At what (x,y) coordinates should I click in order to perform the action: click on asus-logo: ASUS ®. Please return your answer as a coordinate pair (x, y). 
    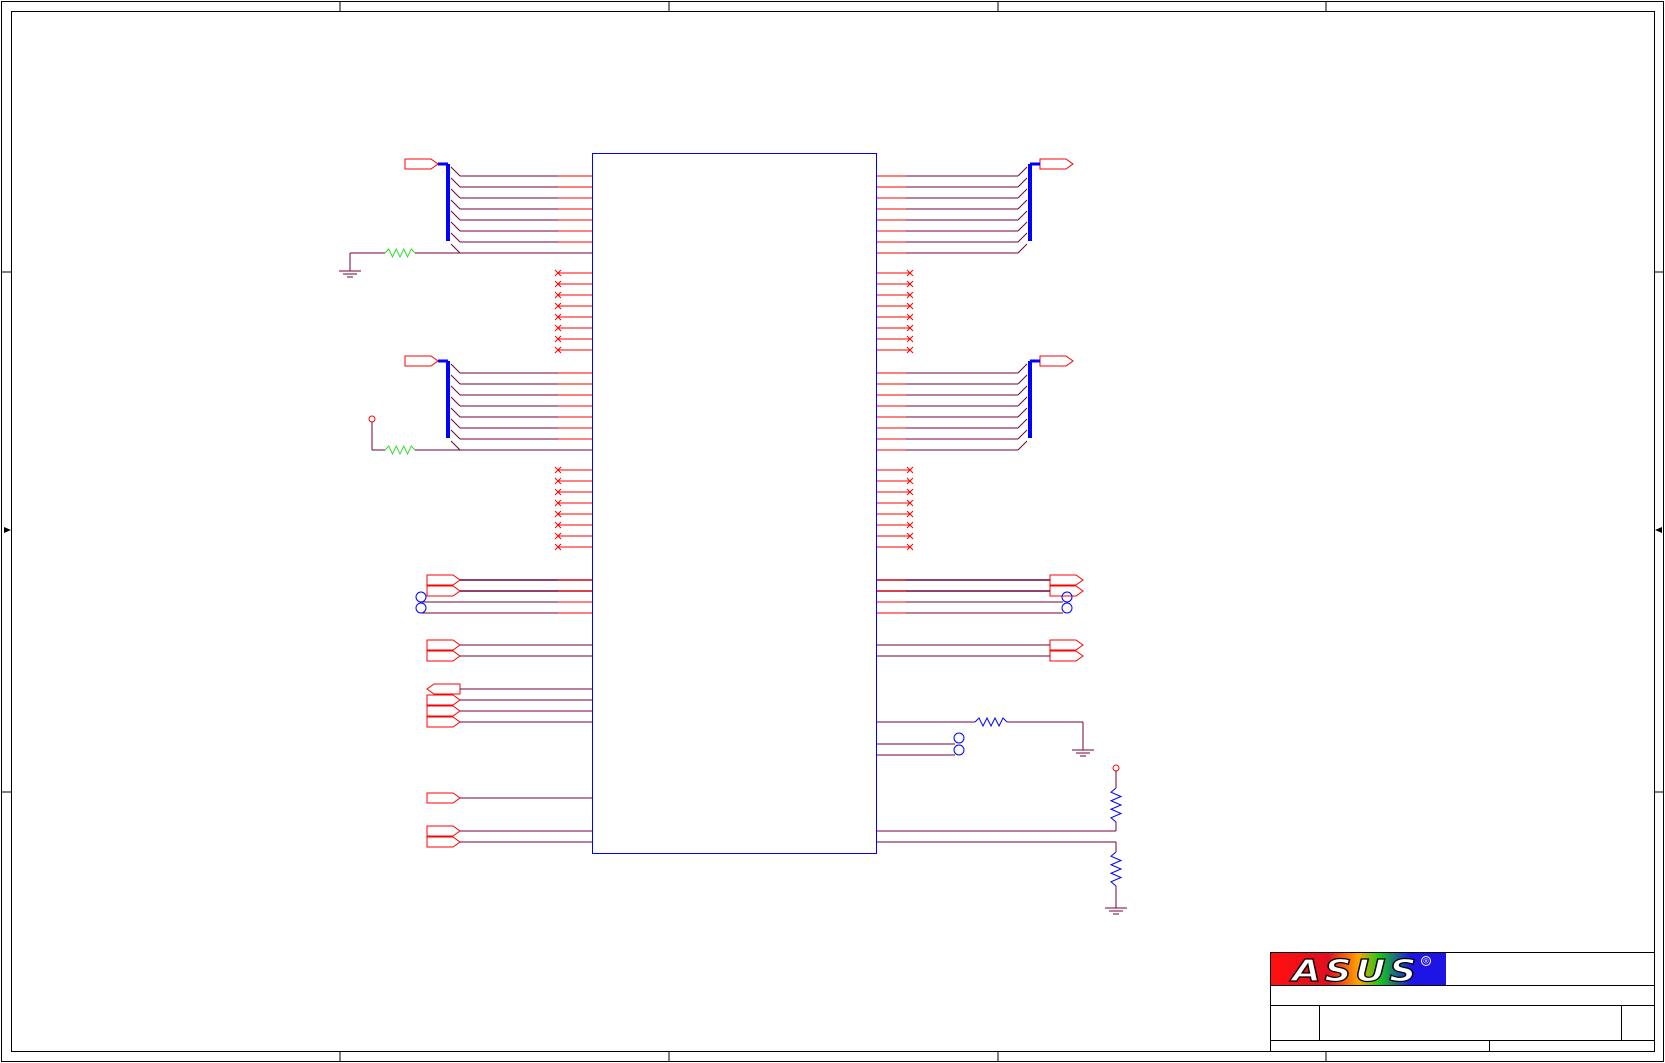
    Looking at the image, I should click on (1358, 971).